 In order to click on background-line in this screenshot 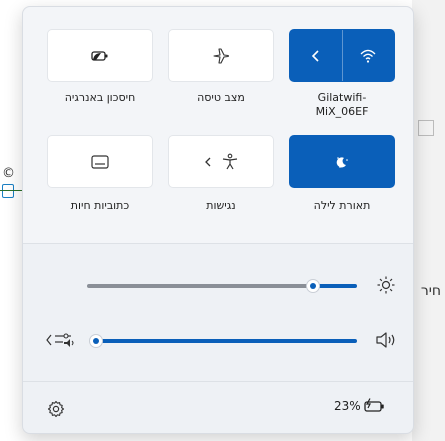, I will do `click(12, 190)`.